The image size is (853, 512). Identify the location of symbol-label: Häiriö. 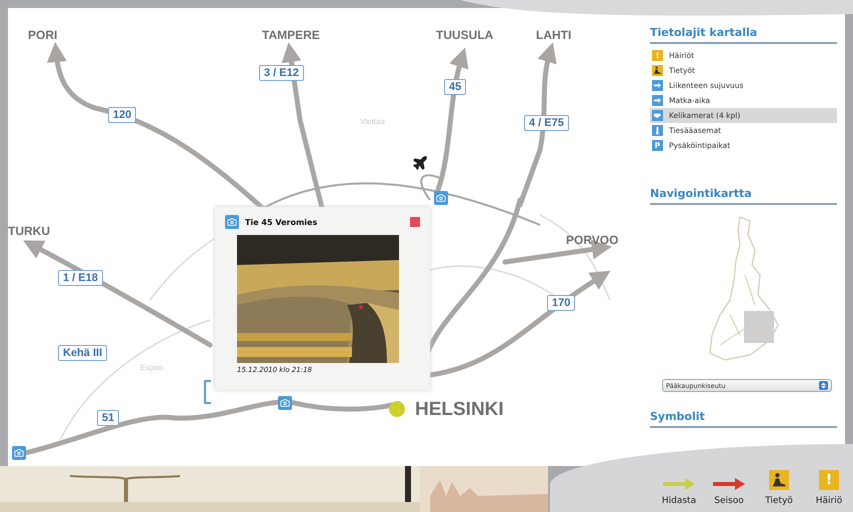
(829, 501).